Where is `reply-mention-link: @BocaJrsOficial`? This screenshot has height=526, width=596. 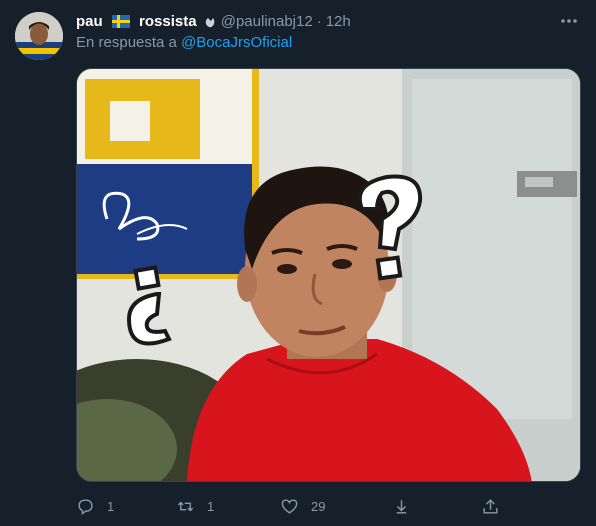
reply-mention-link: @BocaJrsOficial is located at coordinates (236, 42).